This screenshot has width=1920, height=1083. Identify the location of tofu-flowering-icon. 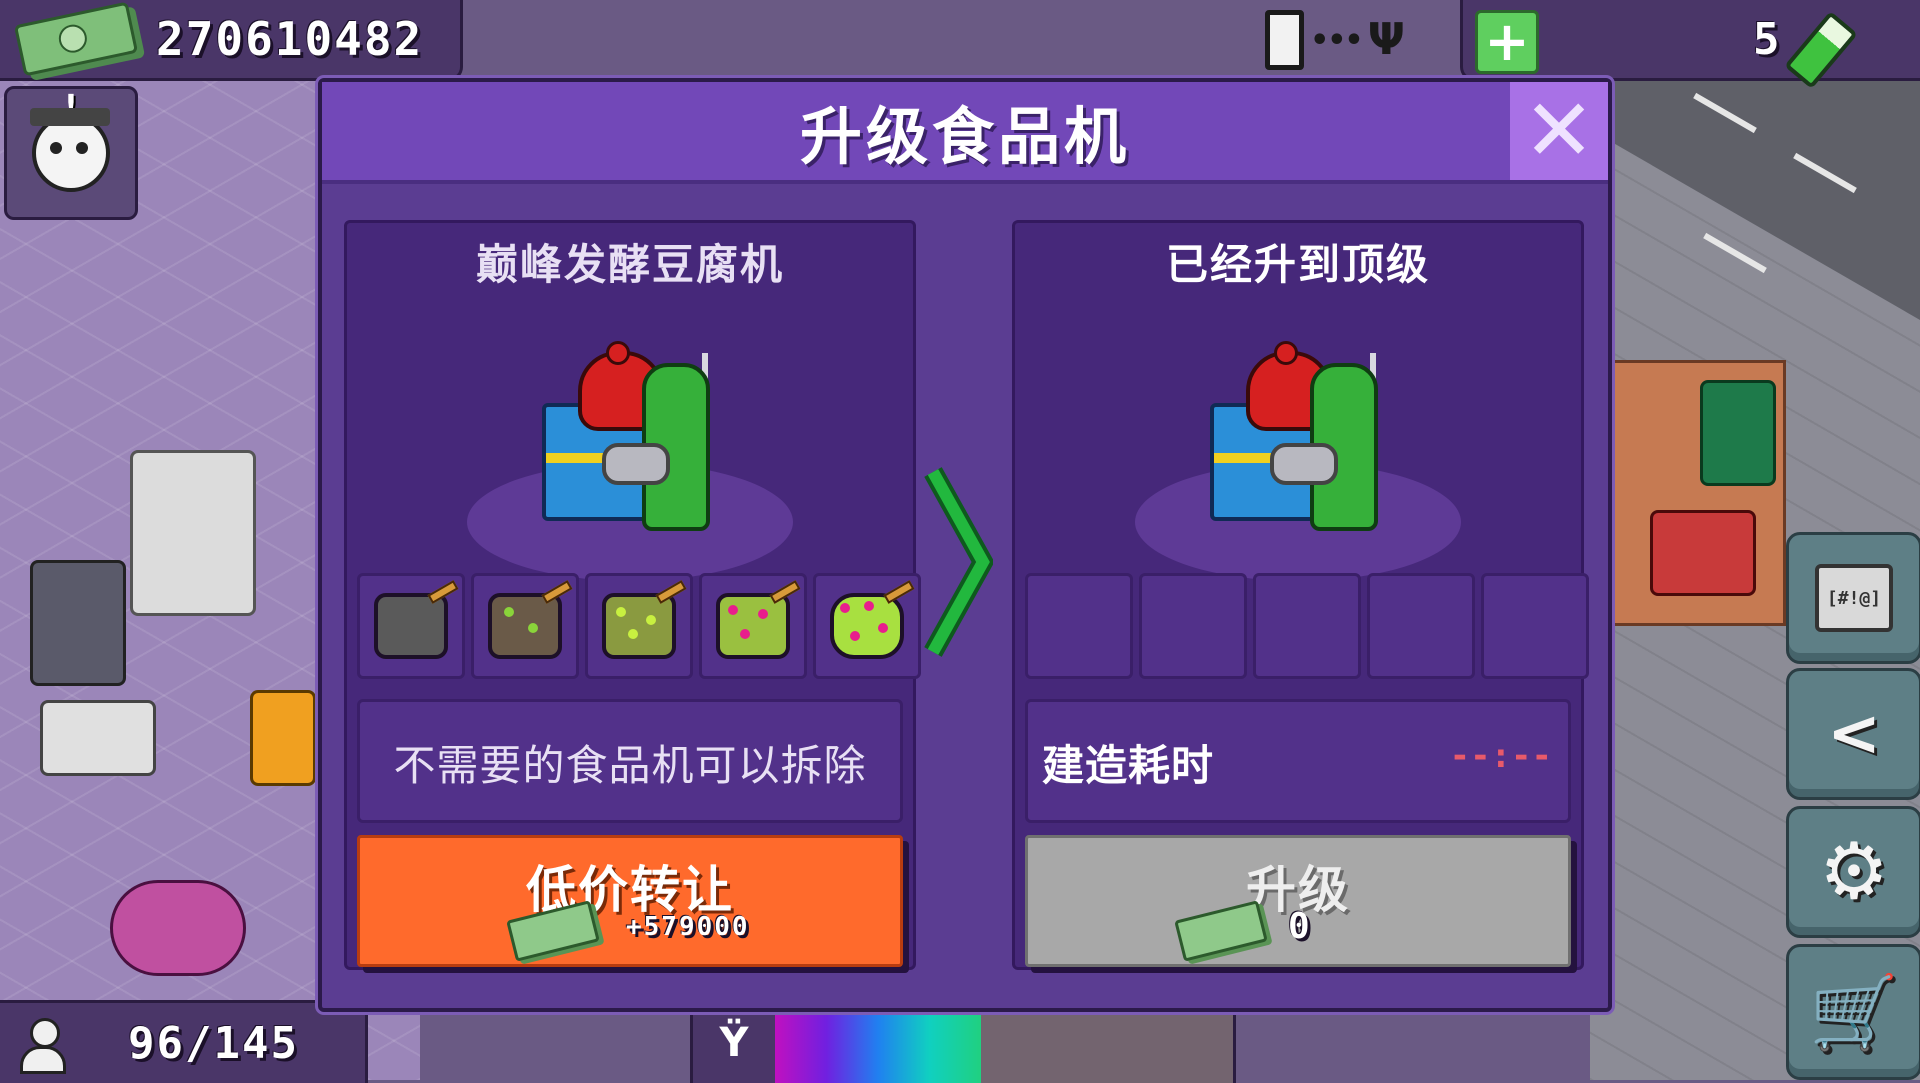
(867, 626).